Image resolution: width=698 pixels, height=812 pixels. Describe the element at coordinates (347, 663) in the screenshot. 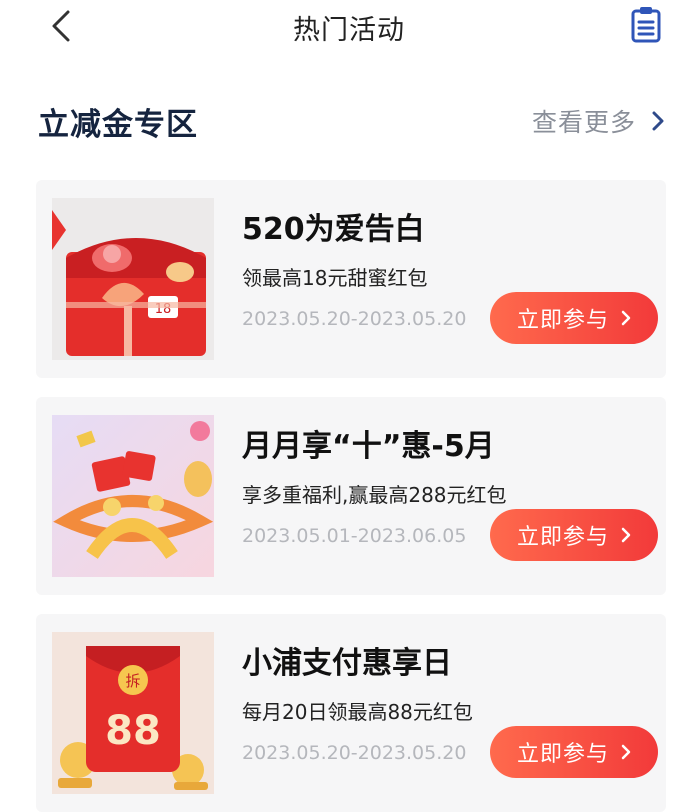

I see `card-title: 小浦支付惠享日` at that location.